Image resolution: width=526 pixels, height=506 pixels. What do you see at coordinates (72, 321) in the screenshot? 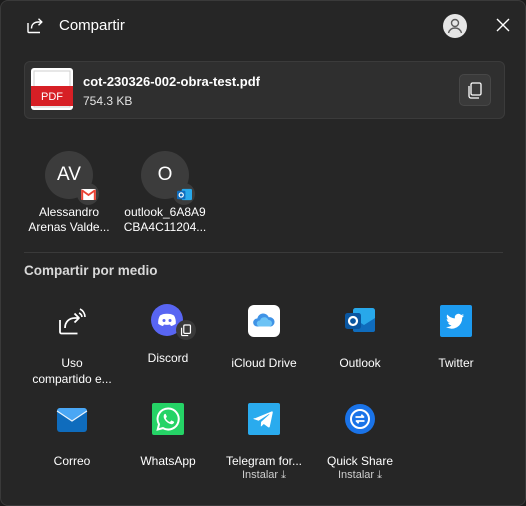
I see `nearby-share-icon` at bounding box center [72, 321].